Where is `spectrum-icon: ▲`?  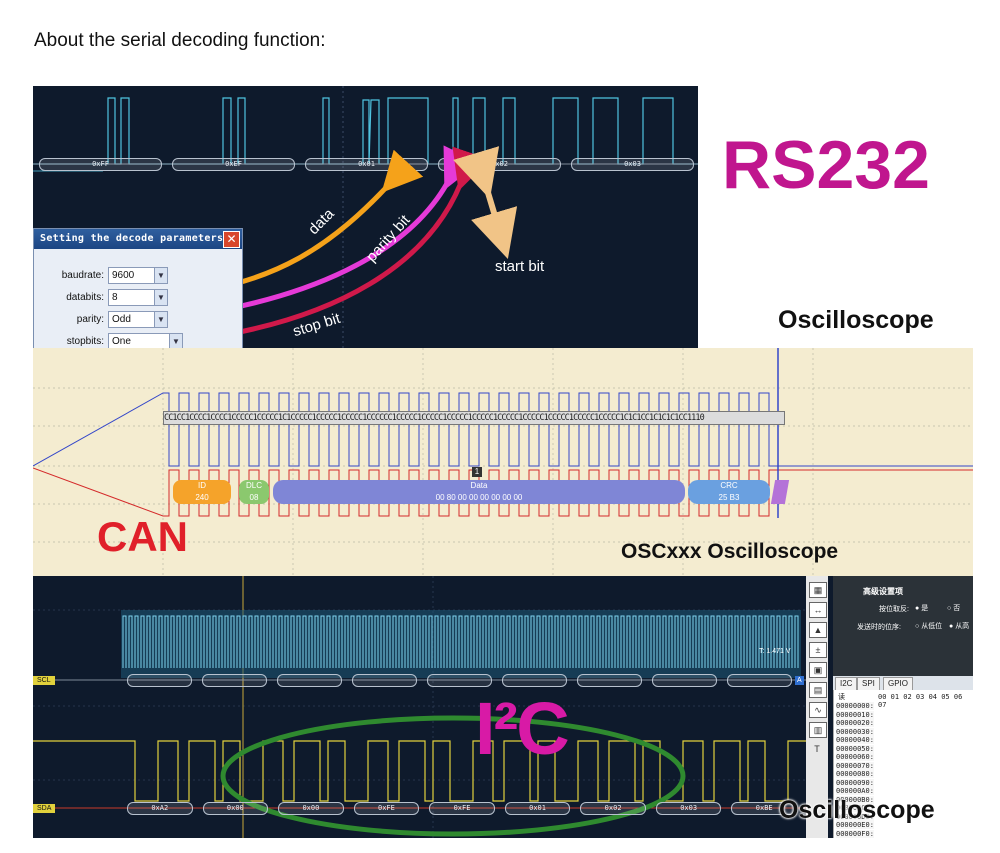
spectrum-icon: ▲ is located at coordinates (818, 630).